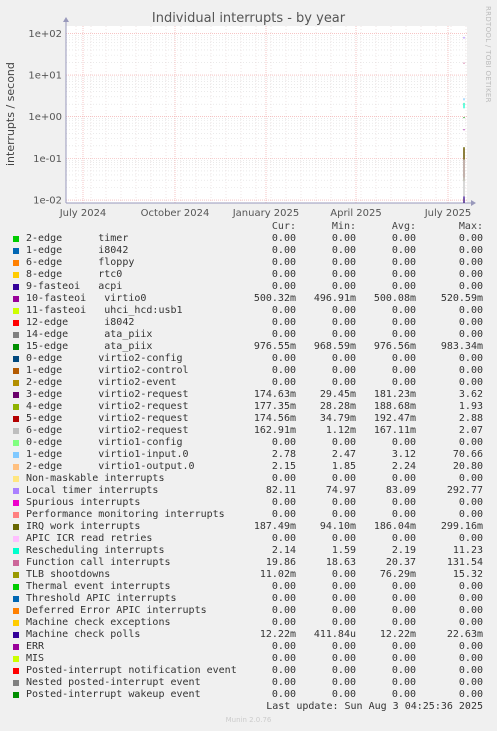 The height and width of the screenshot is (731, 497). I want to click on last-update: Last update: Sun Aug 3 04:25:36 2025, so click(374, 706).